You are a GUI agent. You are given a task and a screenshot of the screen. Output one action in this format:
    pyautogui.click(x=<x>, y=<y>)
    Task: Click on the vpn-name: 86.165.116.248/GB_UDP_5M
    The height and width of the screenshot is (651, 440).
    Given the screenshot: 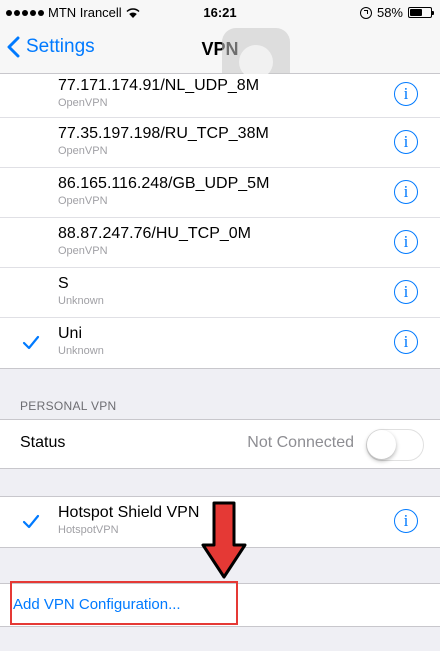 What is the action you would take?
    pyautogui.click(x=164, y=183)
    